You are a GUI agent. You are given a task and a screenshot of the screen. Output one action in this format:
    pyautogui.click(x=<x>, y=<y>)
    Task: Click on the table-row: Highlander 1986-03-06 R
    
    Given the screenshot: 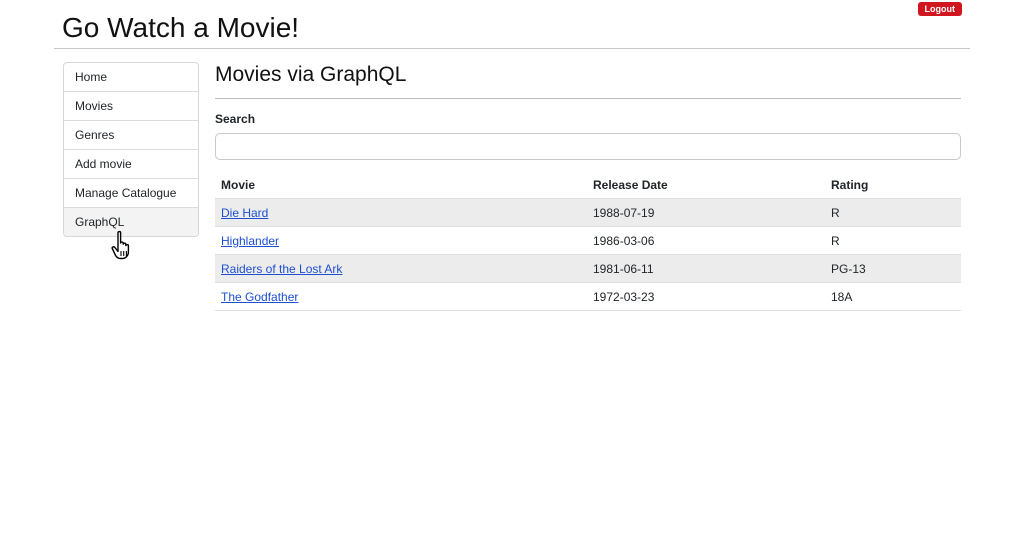 What is the action you would take?
    pyautogui.click(x=588, y=240)
    